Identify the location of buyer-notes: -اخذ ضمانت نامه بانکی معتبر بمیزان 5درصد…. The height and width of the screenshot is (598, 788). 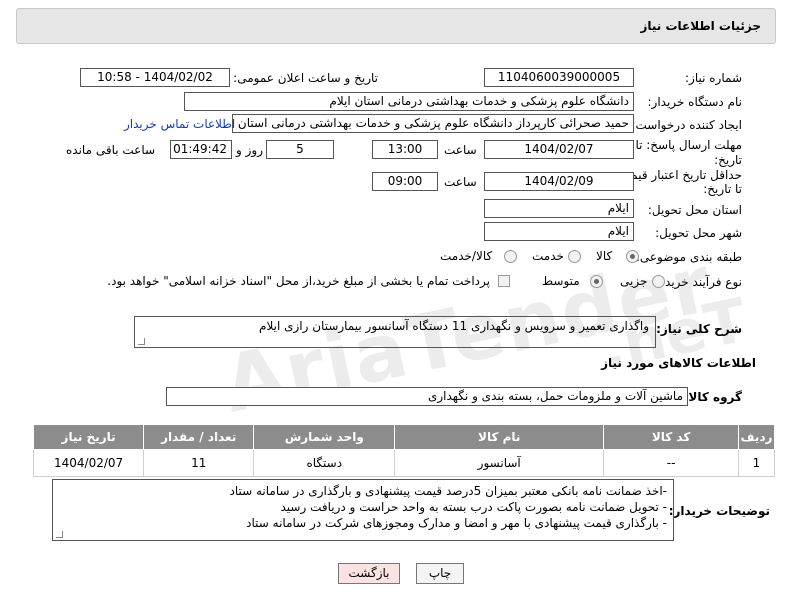
(363, 510).